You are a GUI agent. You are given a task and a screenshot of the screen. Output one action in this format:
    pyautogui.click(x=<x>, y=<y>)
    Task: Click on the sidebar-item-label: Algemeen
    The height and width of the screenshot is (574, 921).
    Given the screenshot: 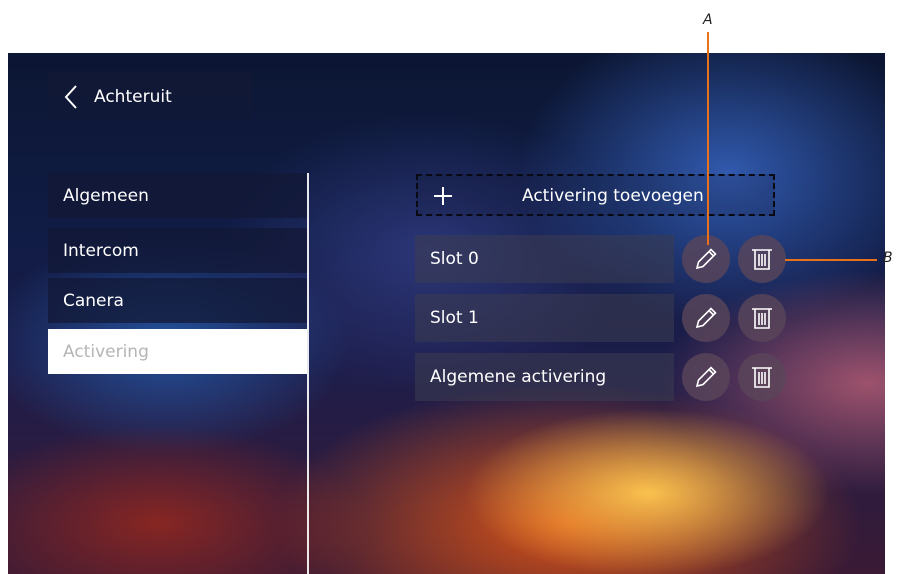 What is the action you would take?
    pyautogui.click(x=106, y=195)
    